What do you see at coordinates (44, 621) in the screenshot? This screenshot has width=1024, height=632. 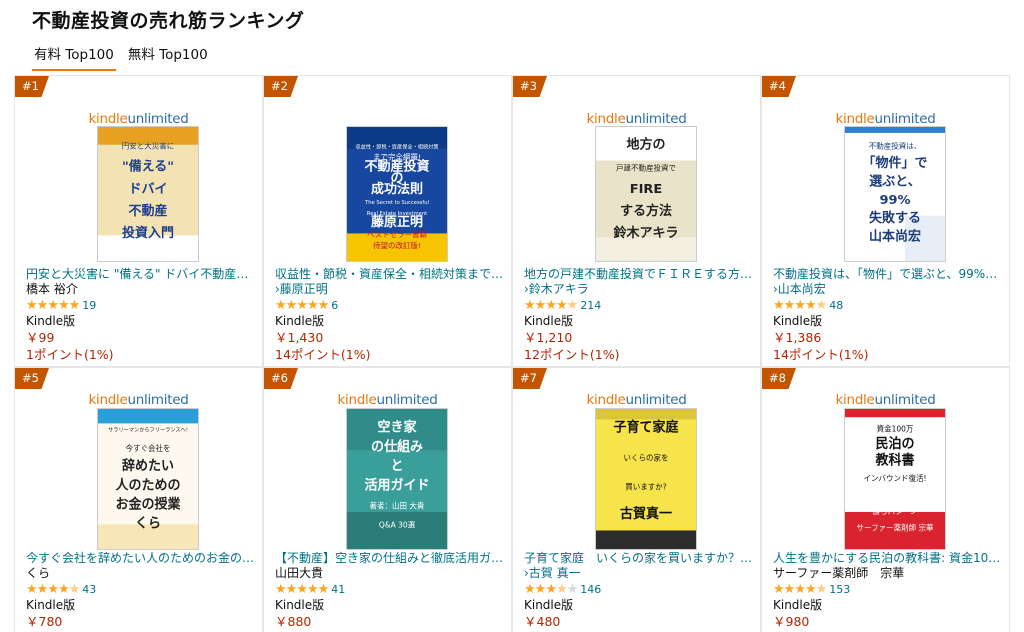 I see `book-price: ￥780` at bounding box center [44, 621].